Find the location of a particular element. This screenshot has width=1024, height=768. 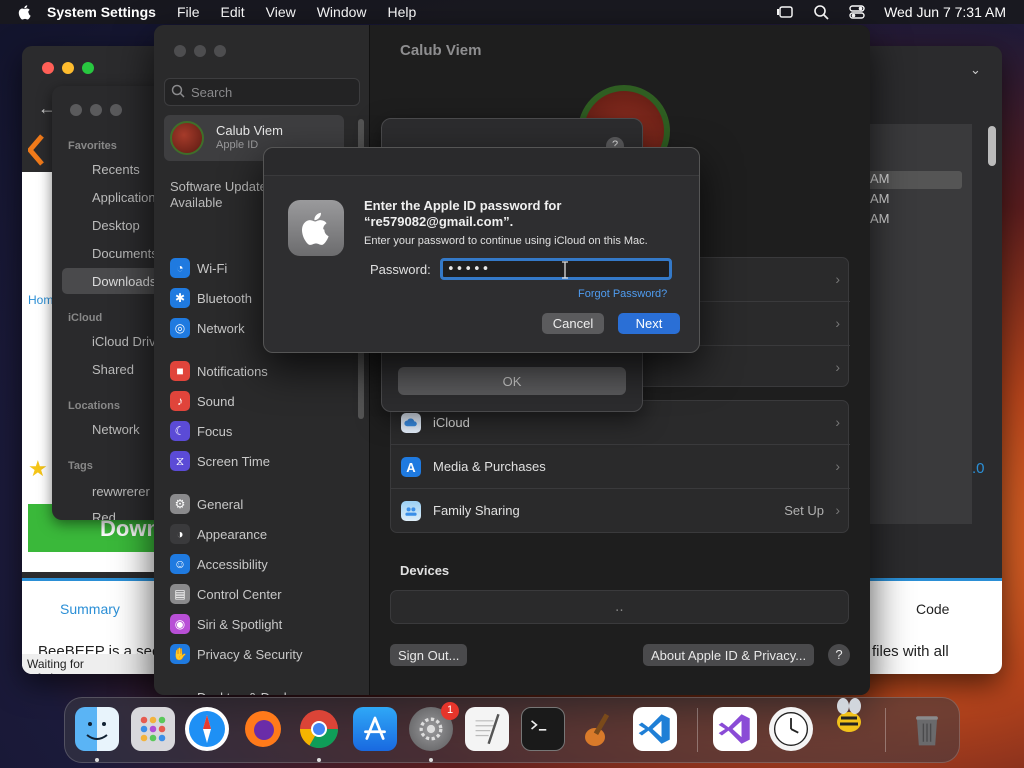

chrome-icon is located at coordinates (319, 729).